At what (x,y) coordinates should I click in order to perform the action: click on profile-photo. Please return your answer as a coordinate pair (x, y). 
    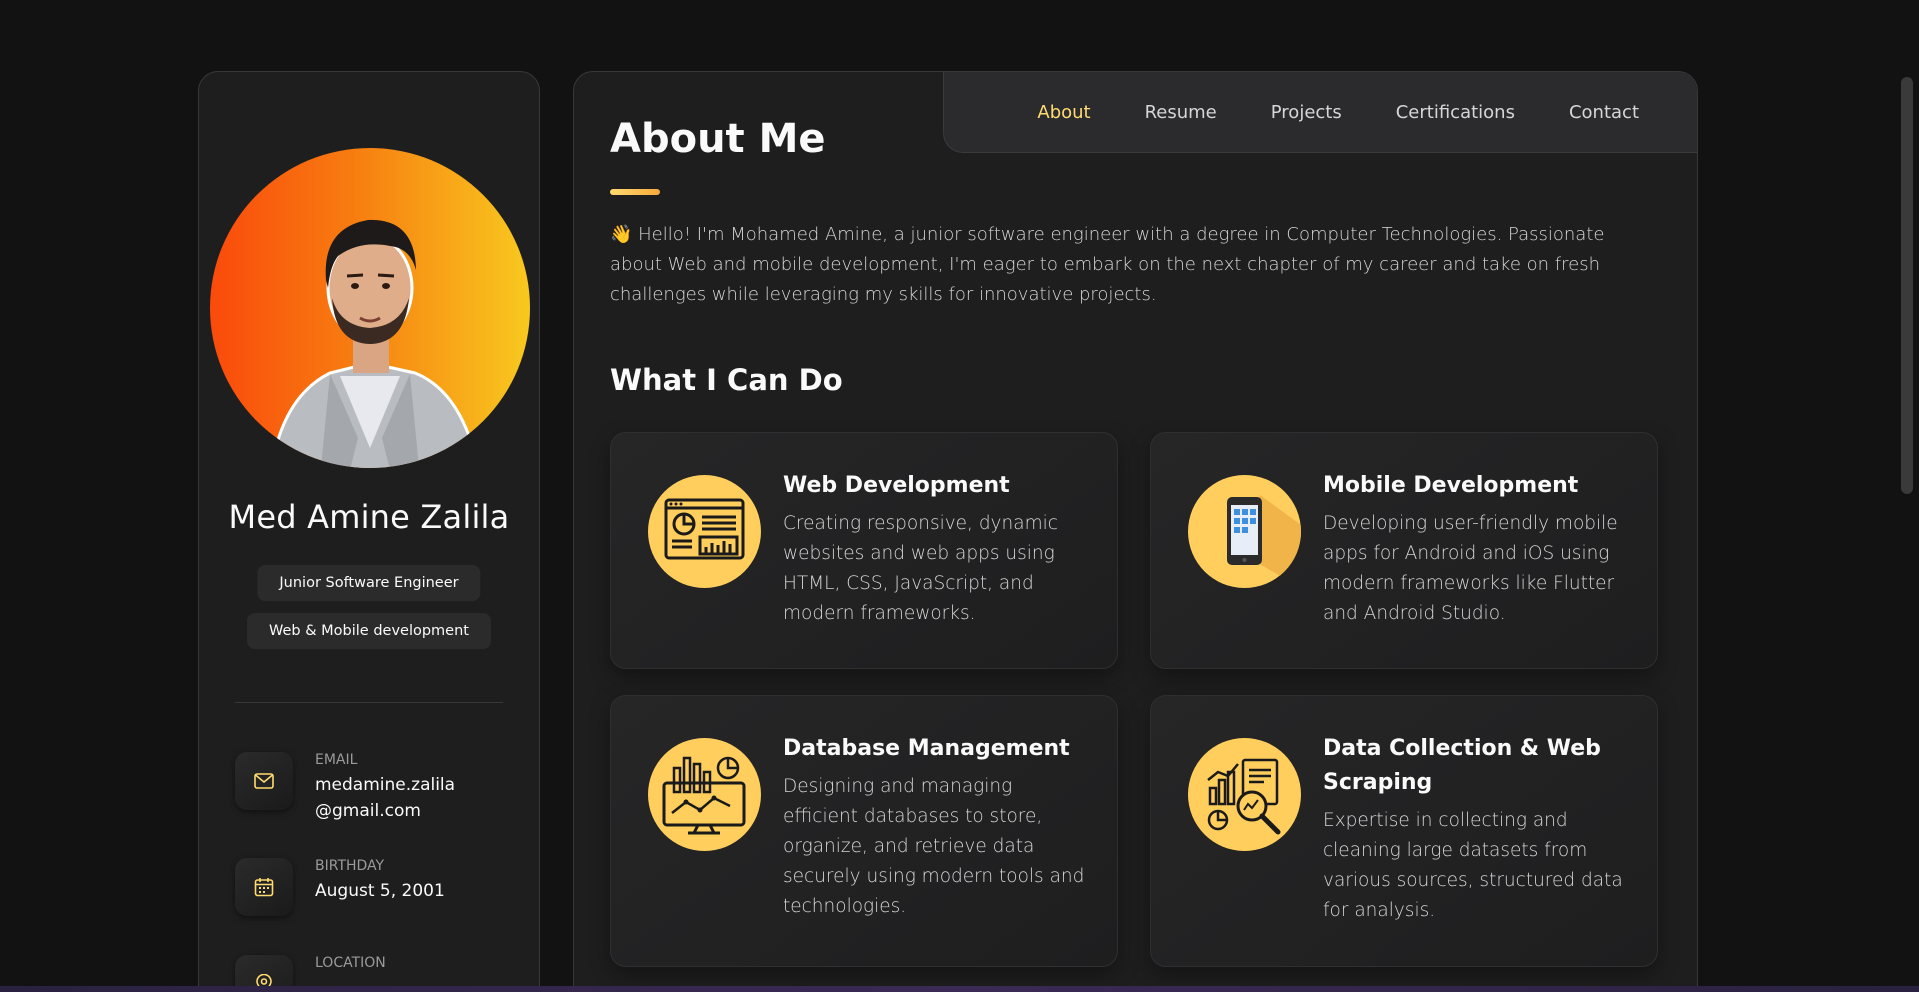
    Looking at the image, I should click on (374, 343).